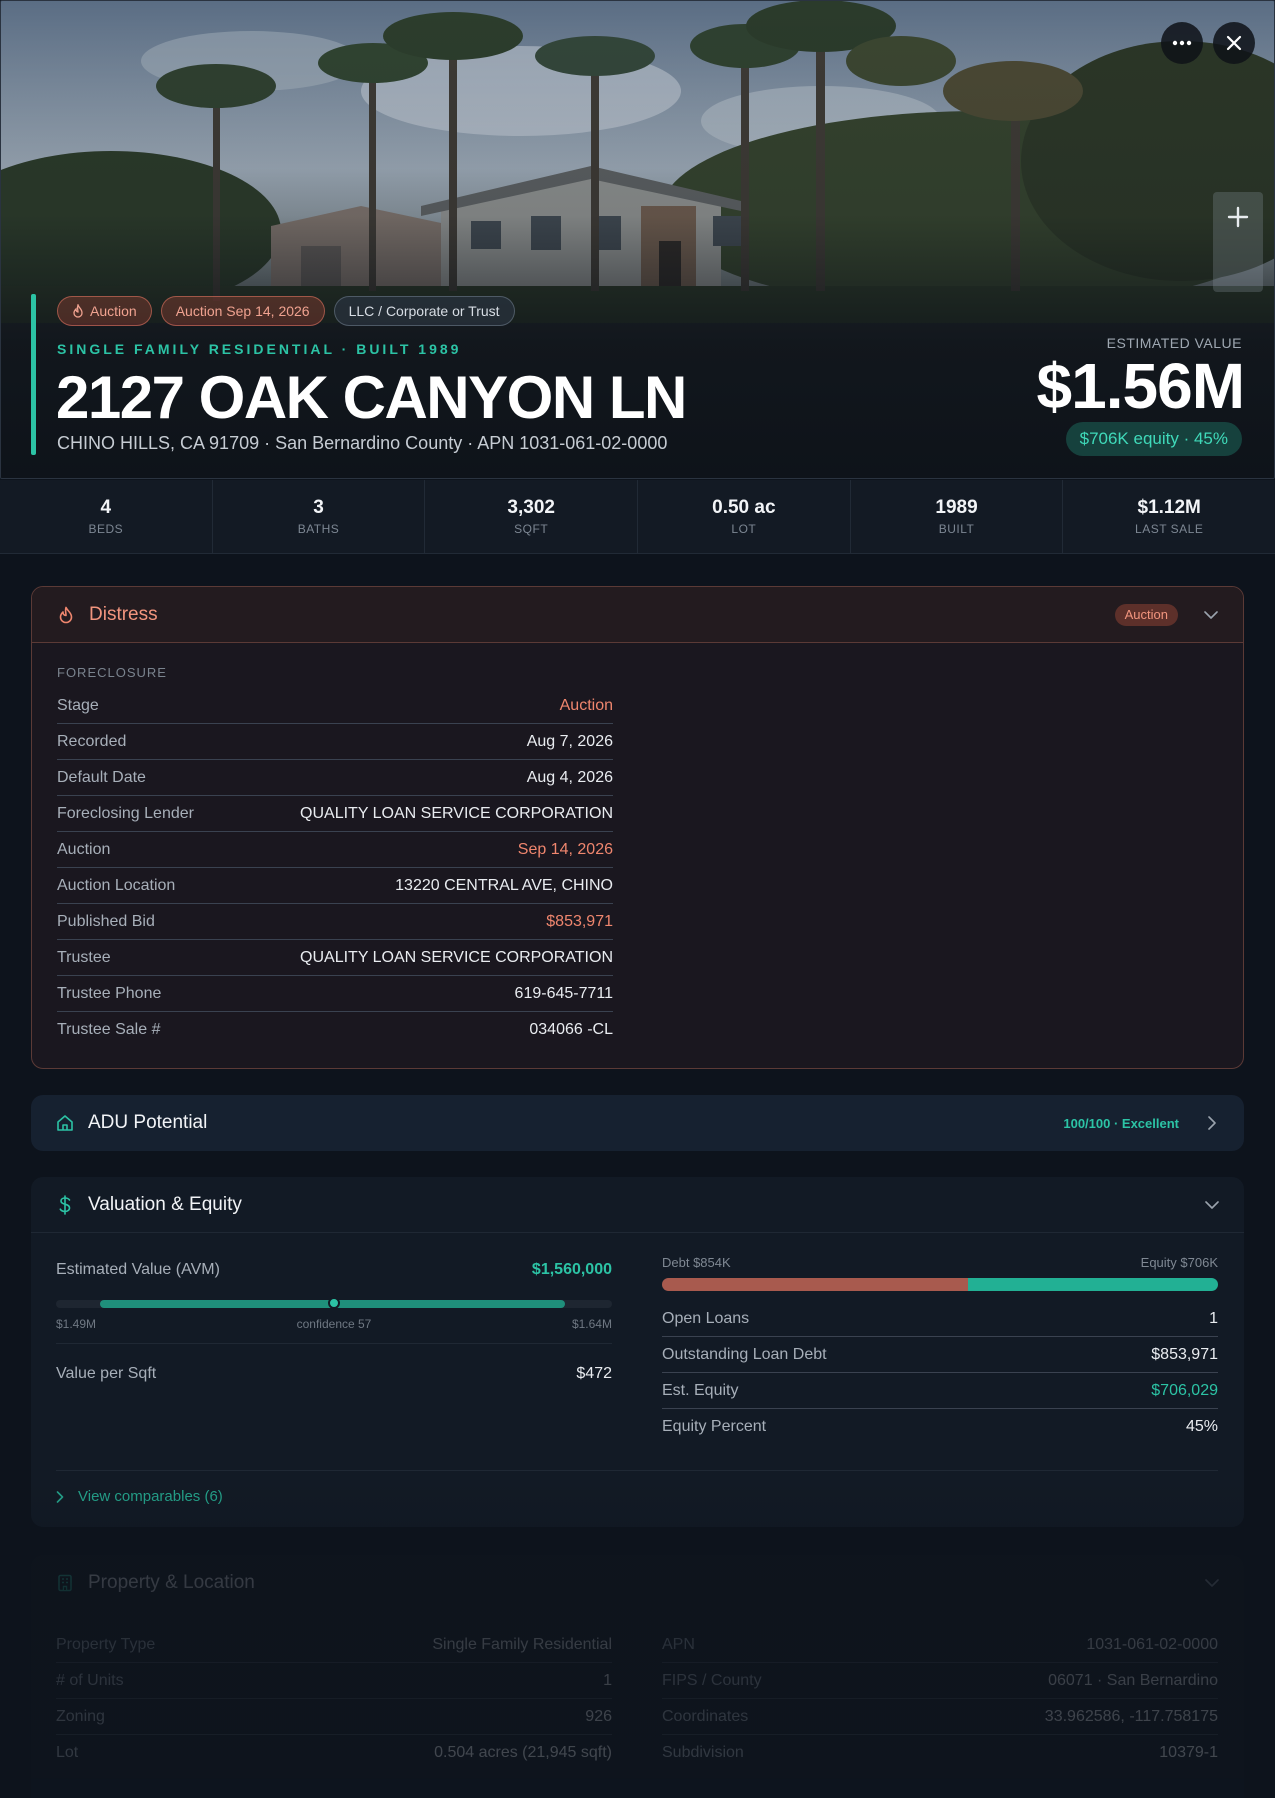  What do you see at coordinates (504, 885) in the screenshot?
I see `row-value: 13220 CENTRAL AVE, CHINO` at bounding box center [504, 885].